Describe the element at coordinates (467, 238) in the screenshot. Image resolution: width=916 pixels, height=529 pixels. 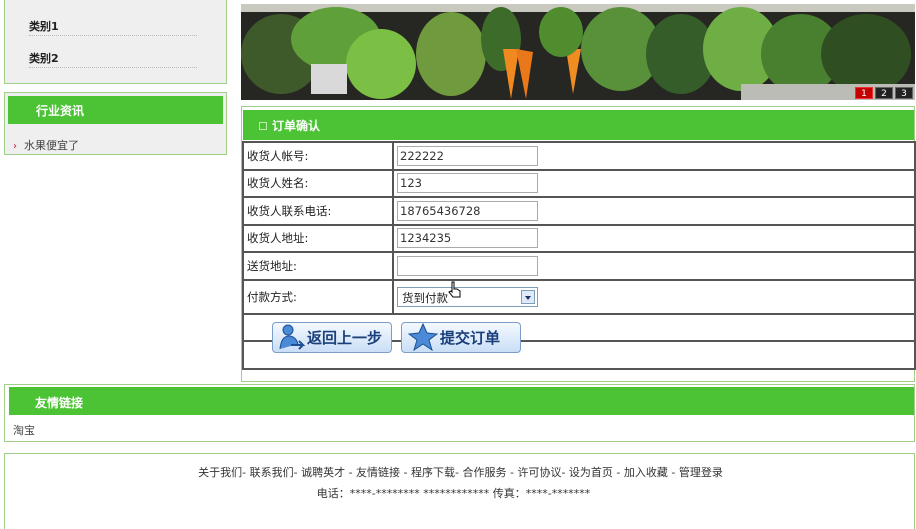
I see `address-input` at that location.